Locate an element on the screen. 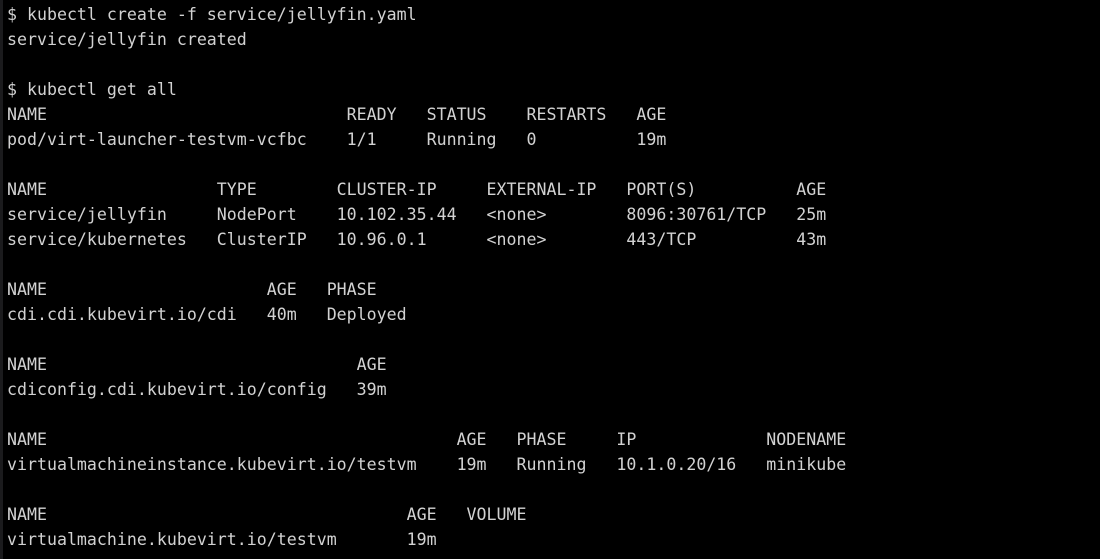  terminal-line: NAME AGE PHASE is located at coordinates (192, 289).